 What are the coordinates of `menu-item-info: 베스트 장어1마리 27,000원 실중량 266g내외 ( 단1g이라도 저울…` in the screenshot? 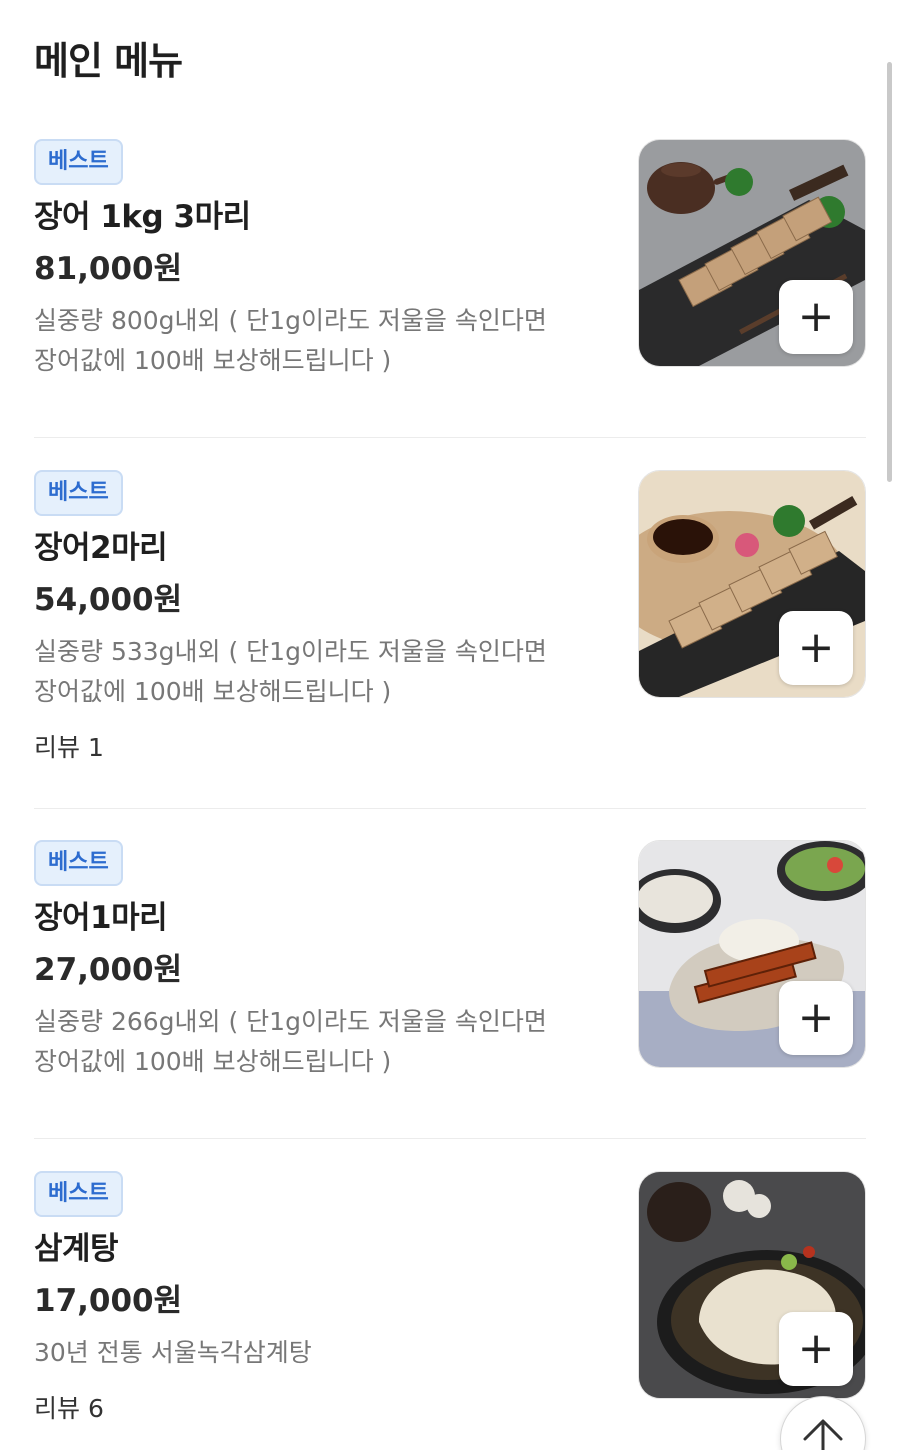 It's located at (324, 961).